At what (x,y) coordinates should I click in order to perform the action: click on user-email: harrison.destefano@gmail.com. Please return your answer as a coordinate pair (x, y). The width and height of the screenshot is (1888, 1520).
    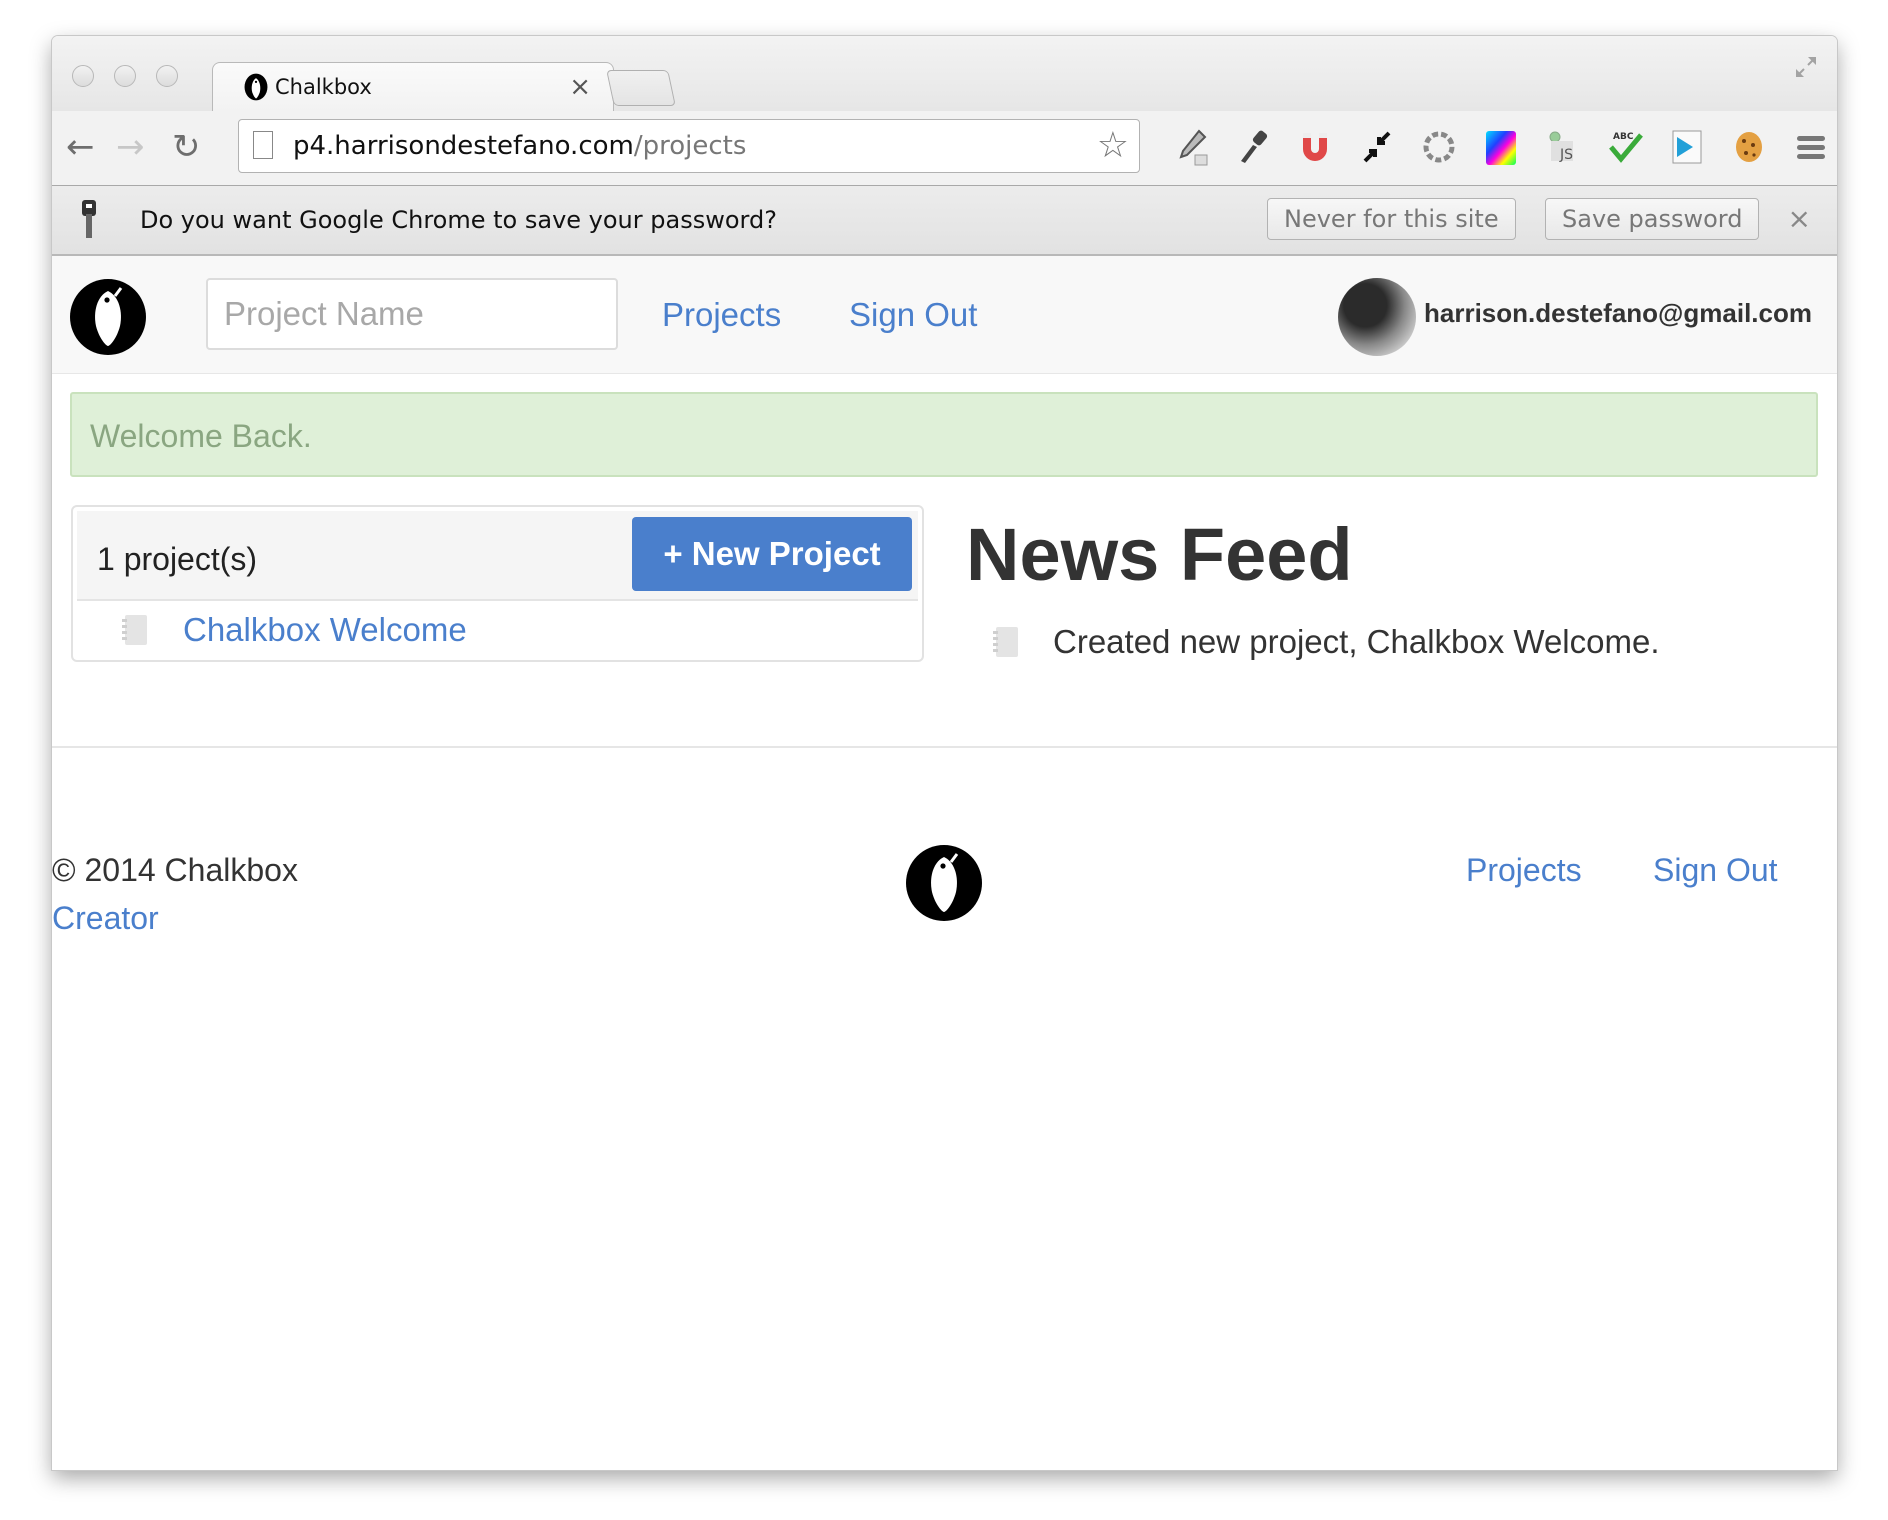
    Looking at the image, I should click on (1618, 313).